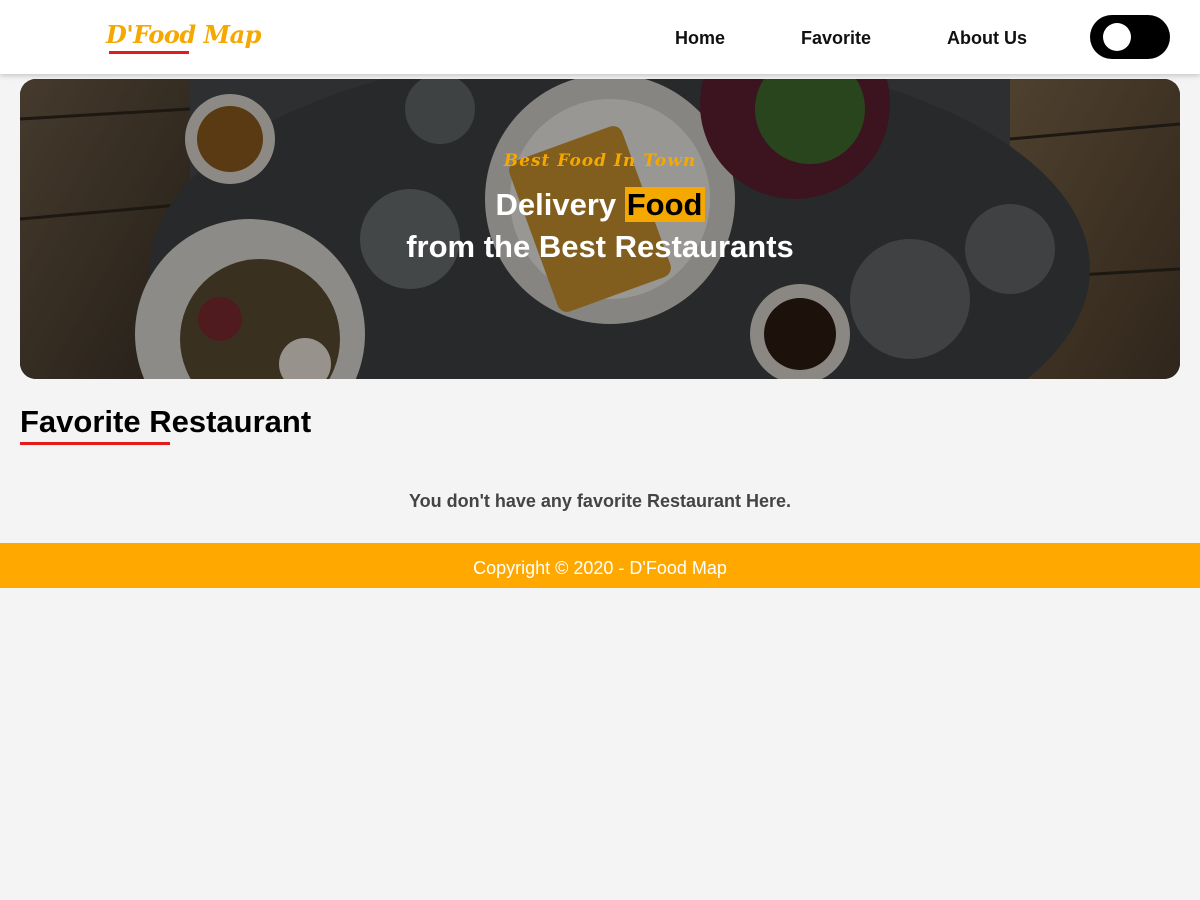 The image size is (1200, 900). I want to click on top-navbar: D'Food Map Home Favorite About Us, so click(600, 37).